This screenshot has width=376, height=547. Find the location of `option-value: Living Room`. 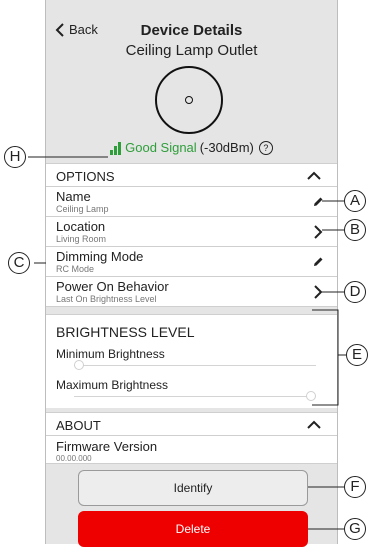

option-value: Living Room is located at coordinates (81, 239).